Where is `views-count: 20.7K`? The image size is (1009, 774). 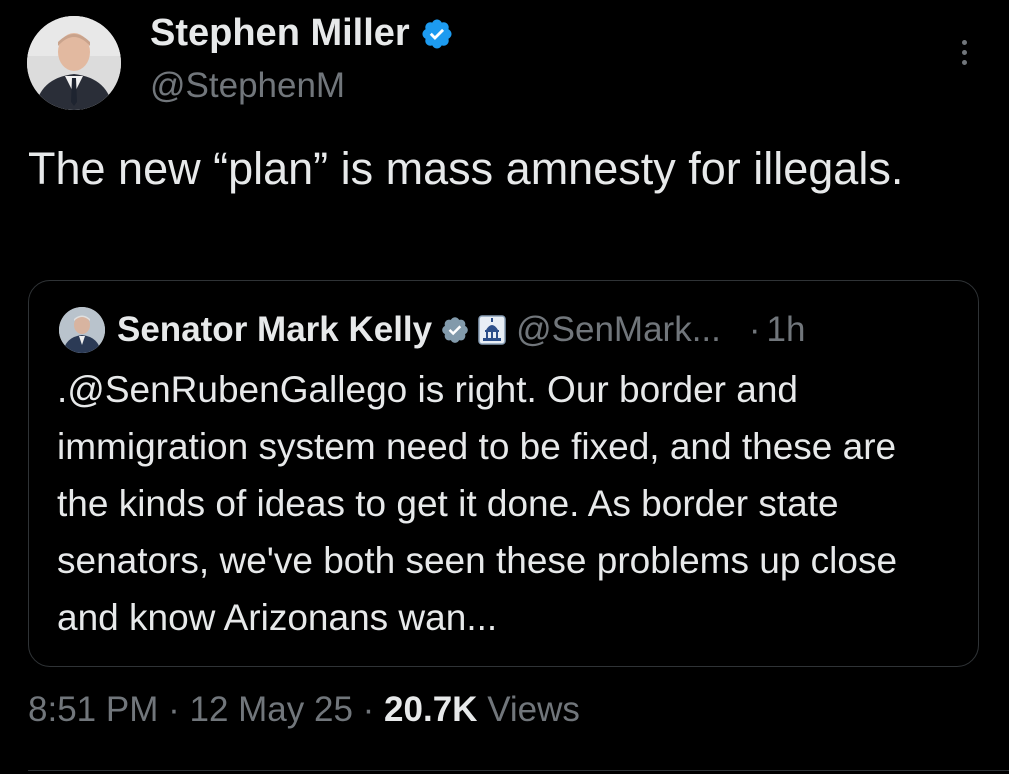 views-count: 20.7K is located at coordinates (431, 709).